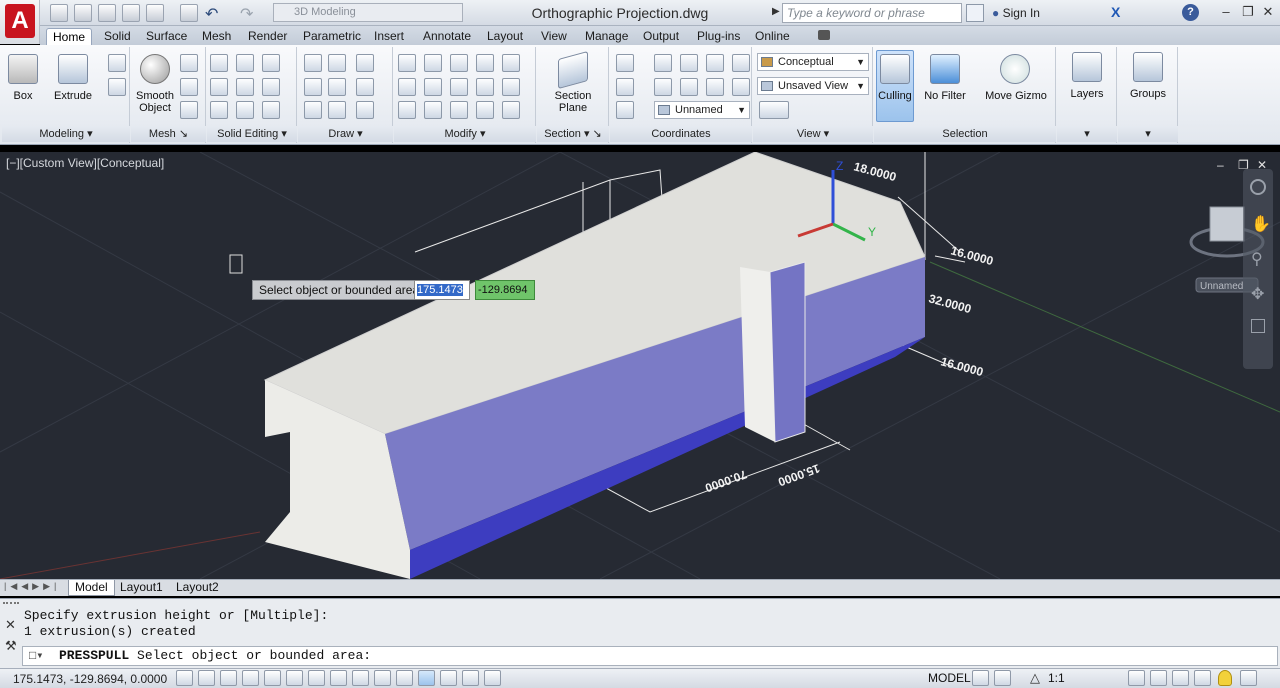  I want to click on viewport-controls-label: [−][Custom View][Conceptual], so click(85, 163).